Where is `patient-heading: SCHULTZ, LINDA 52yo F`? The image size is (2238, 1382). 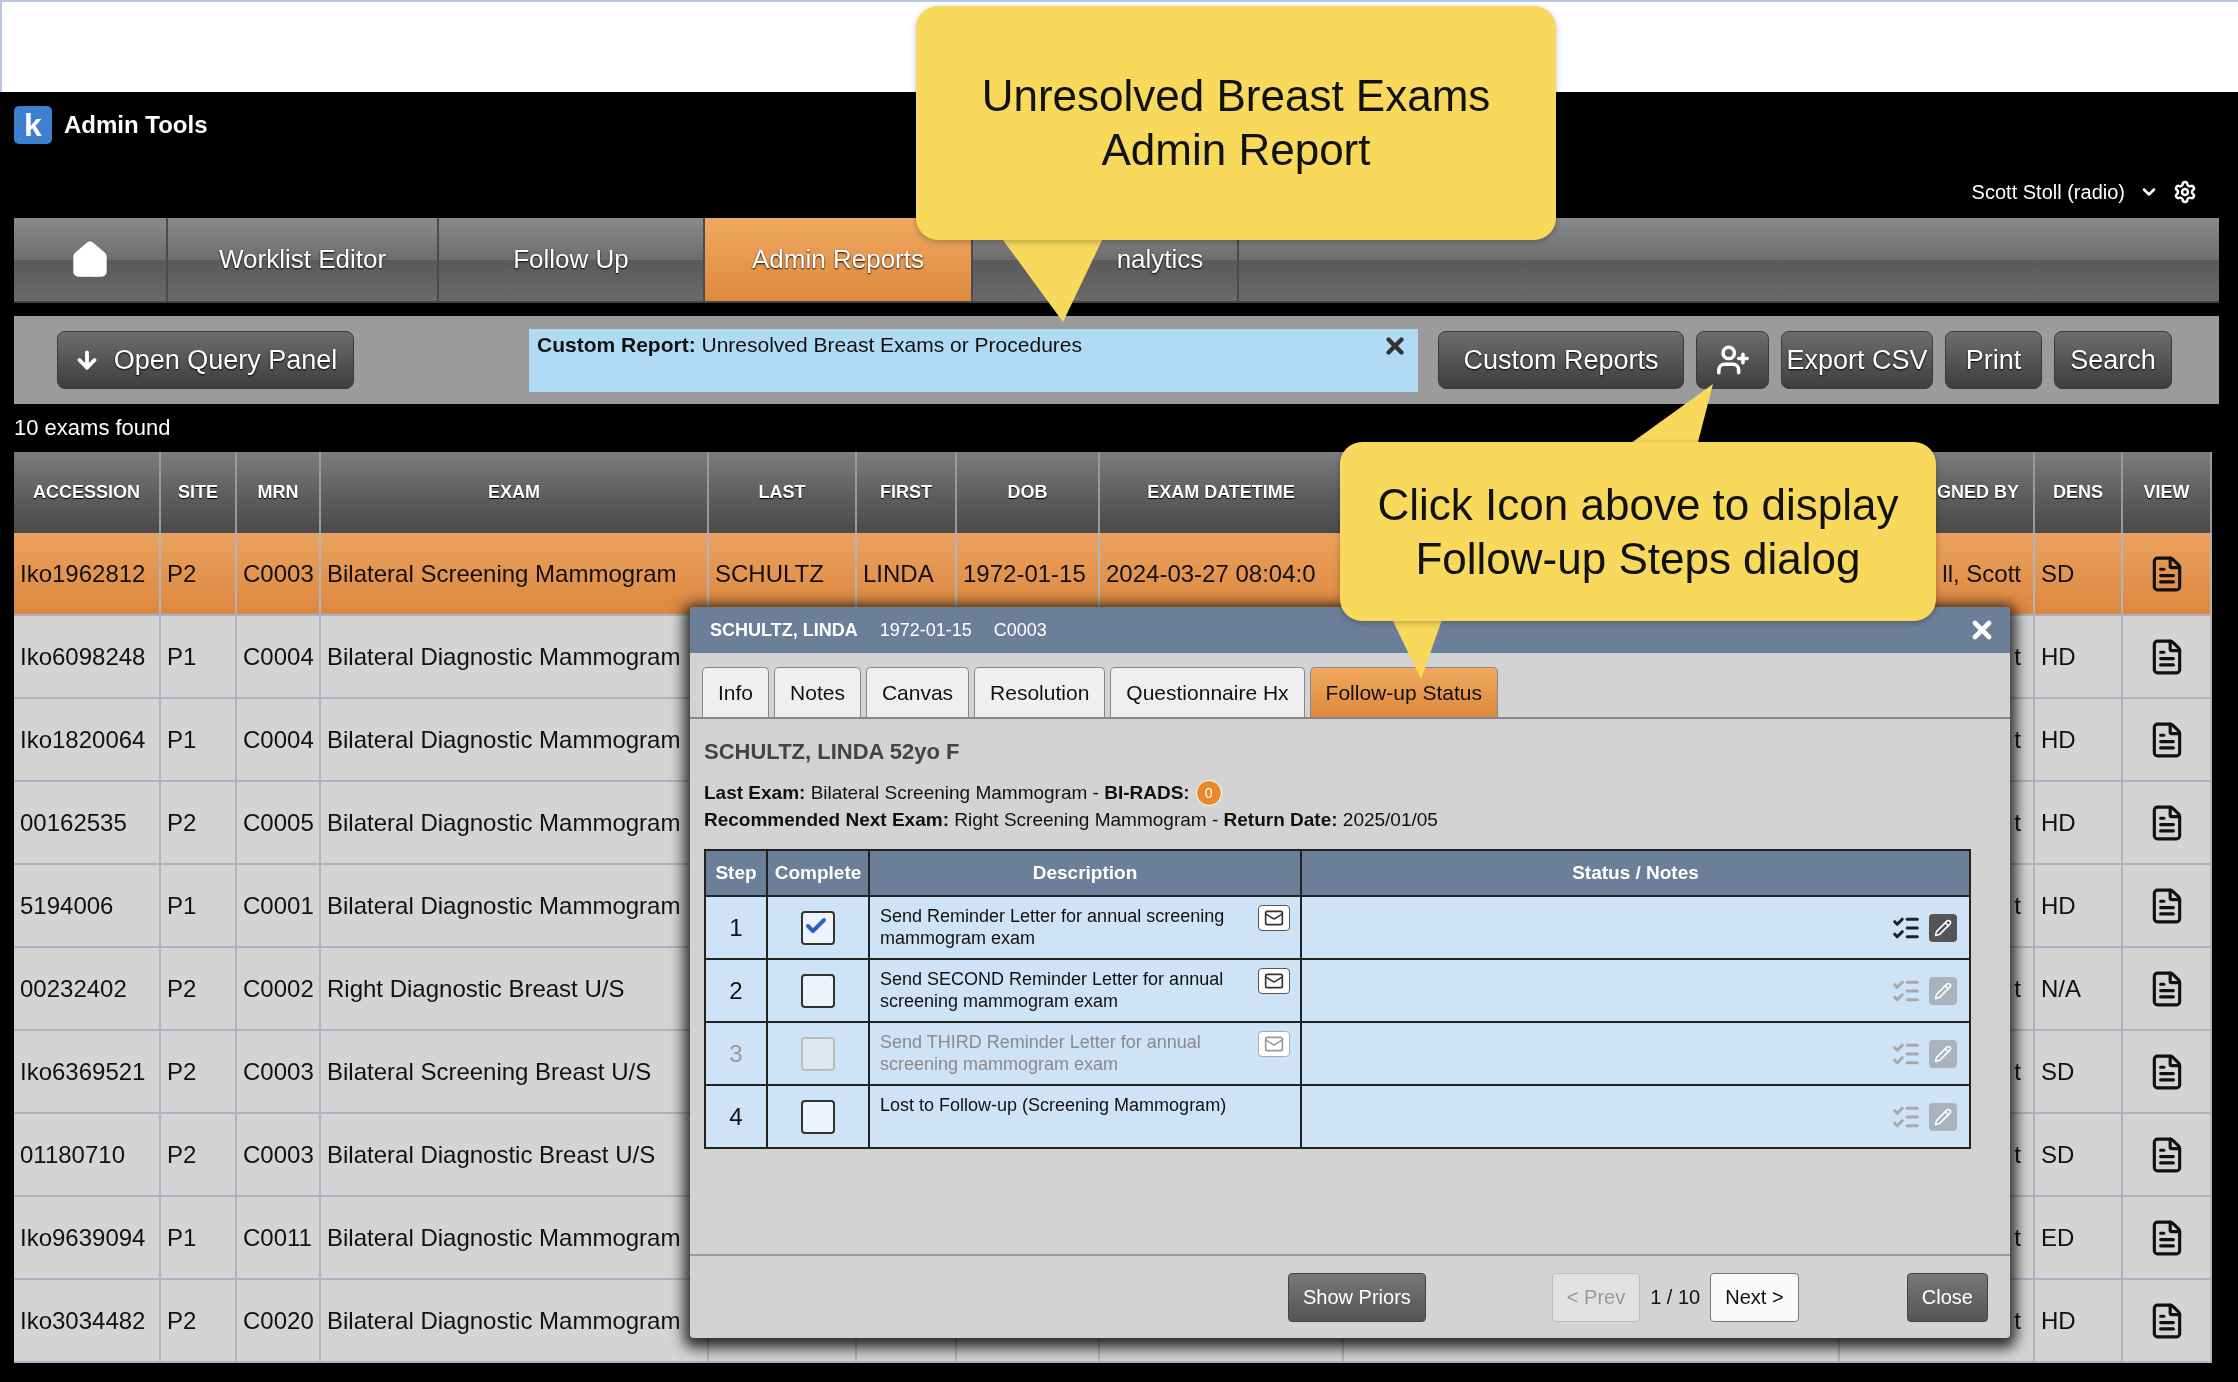 patient-heading: SCHULTZ, LINDA 52yo F is located at coordinates (832, 752).